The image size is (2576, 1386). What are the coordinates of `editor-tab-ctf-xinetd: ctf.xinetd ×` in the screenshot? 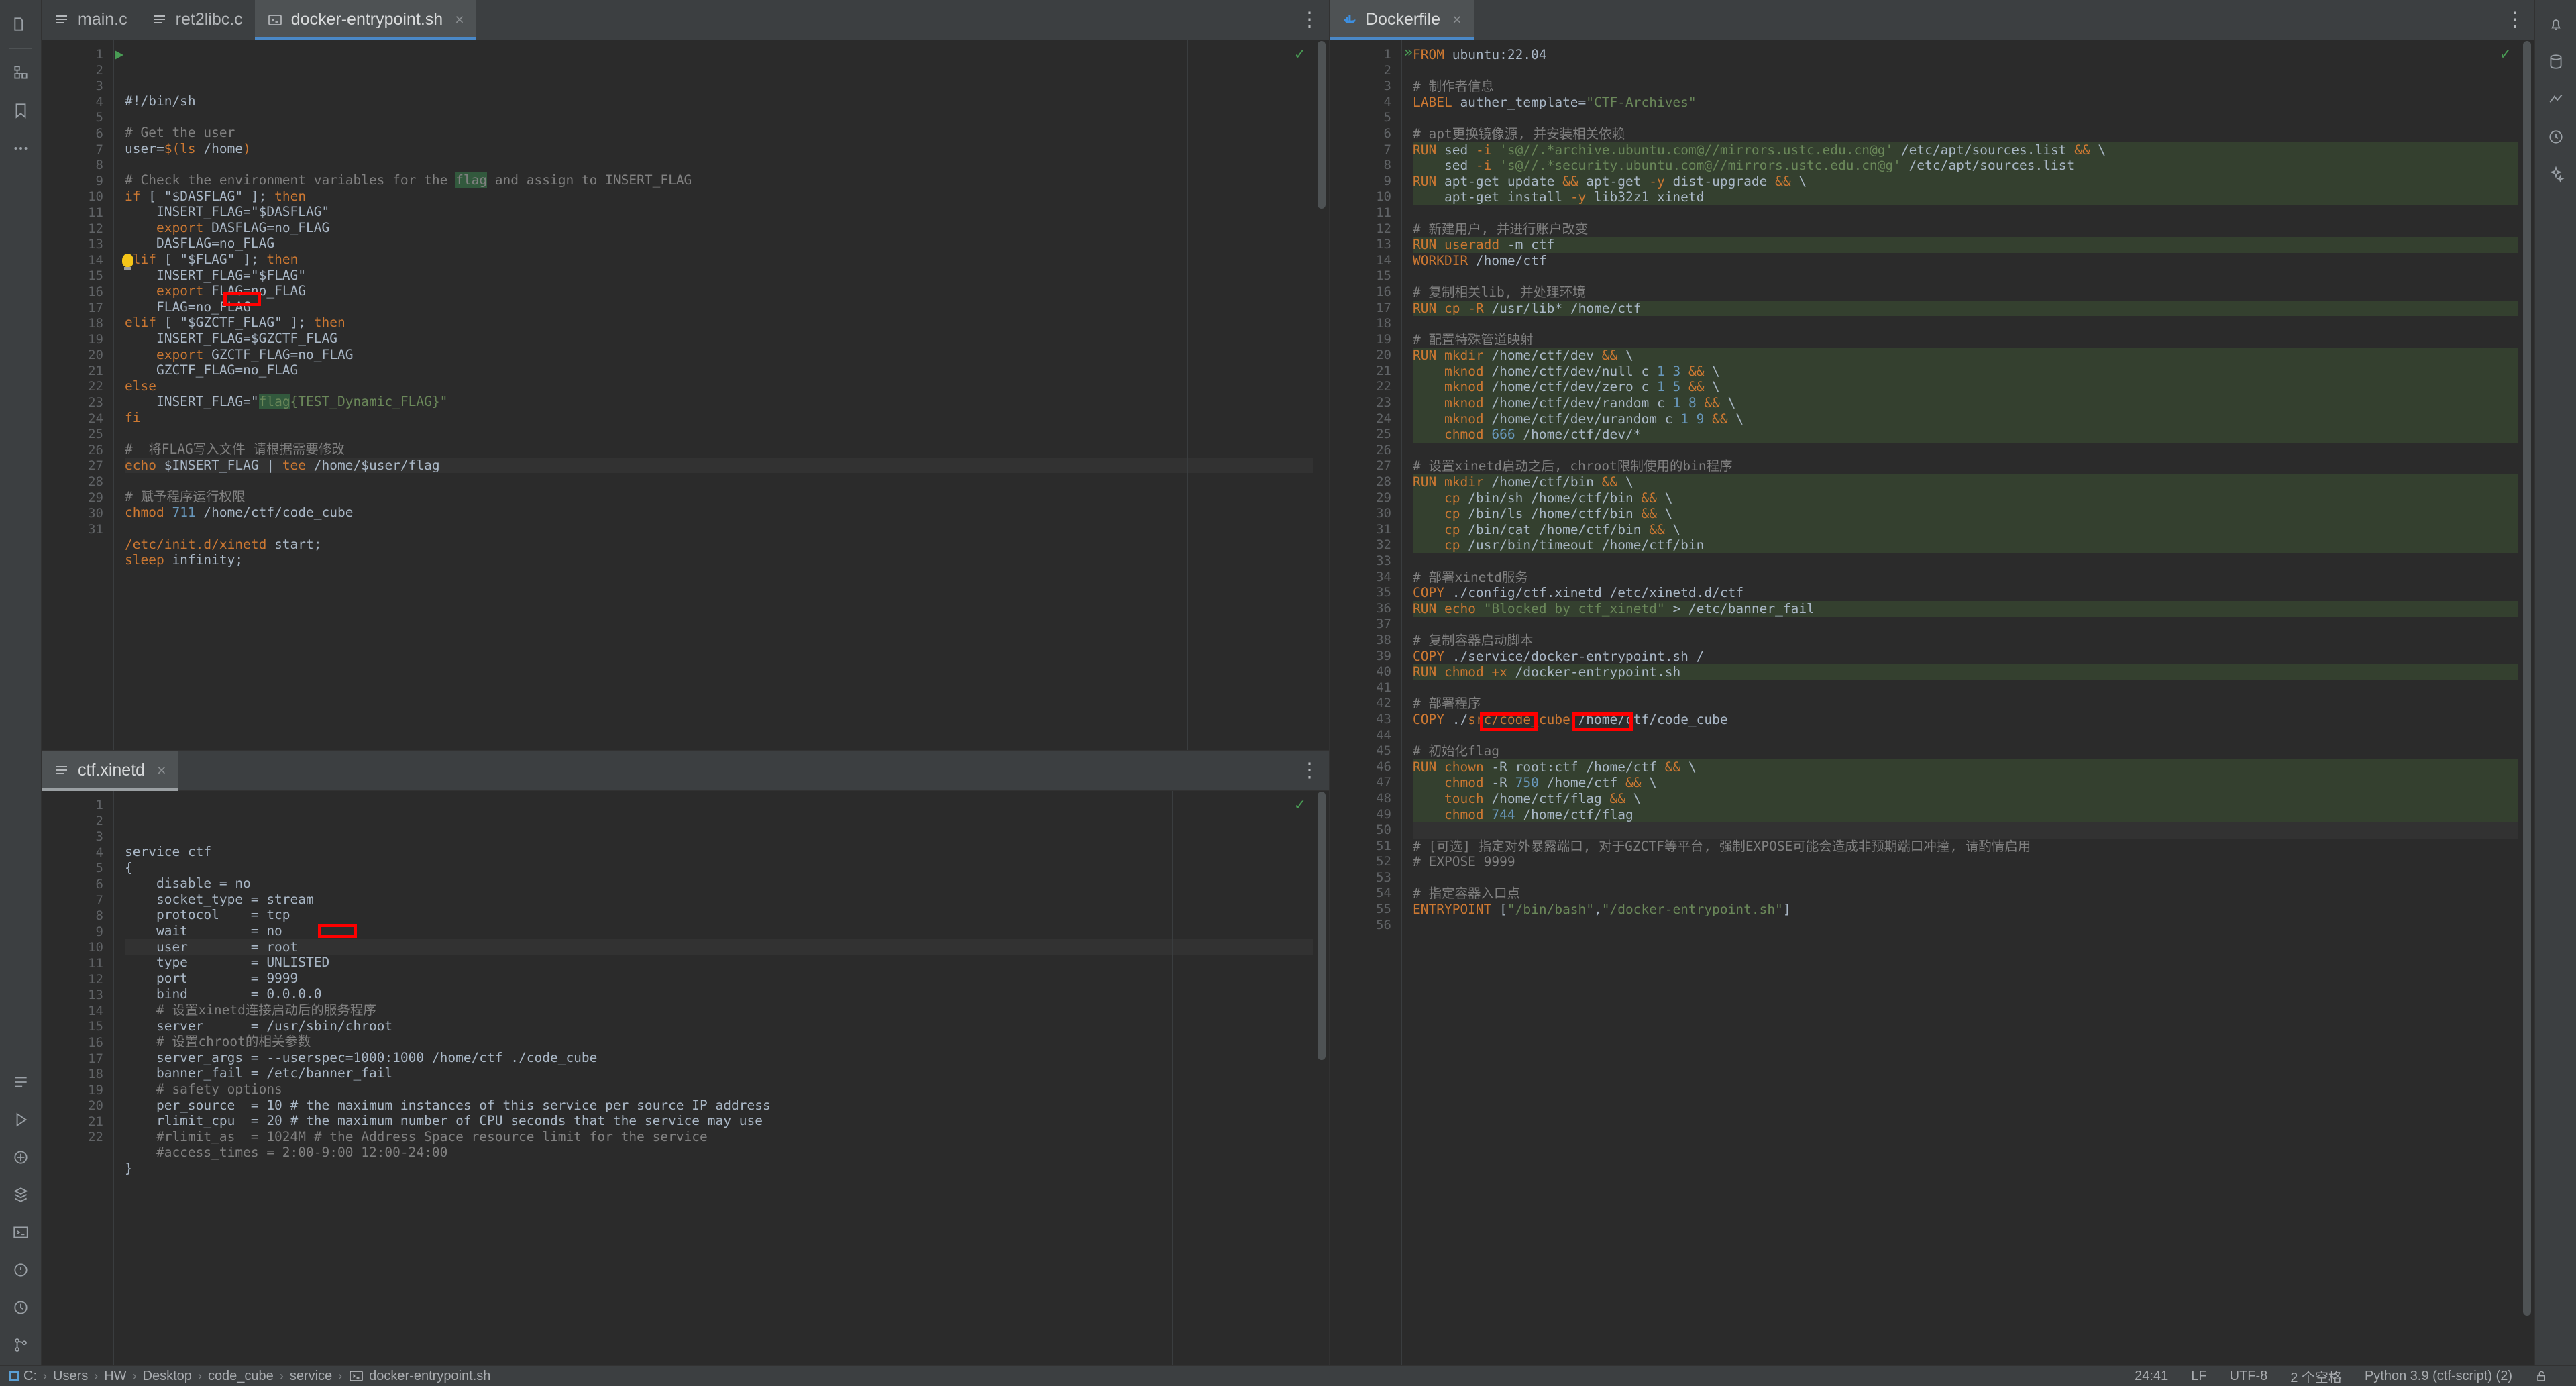 It's located at (110, 771).